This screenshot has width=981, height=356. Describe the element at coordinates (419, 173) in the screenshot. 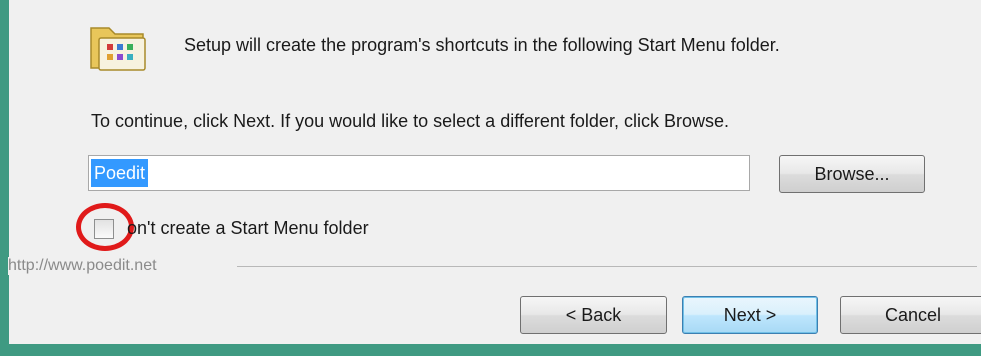

I see `start-menu-folder-input` at that location.